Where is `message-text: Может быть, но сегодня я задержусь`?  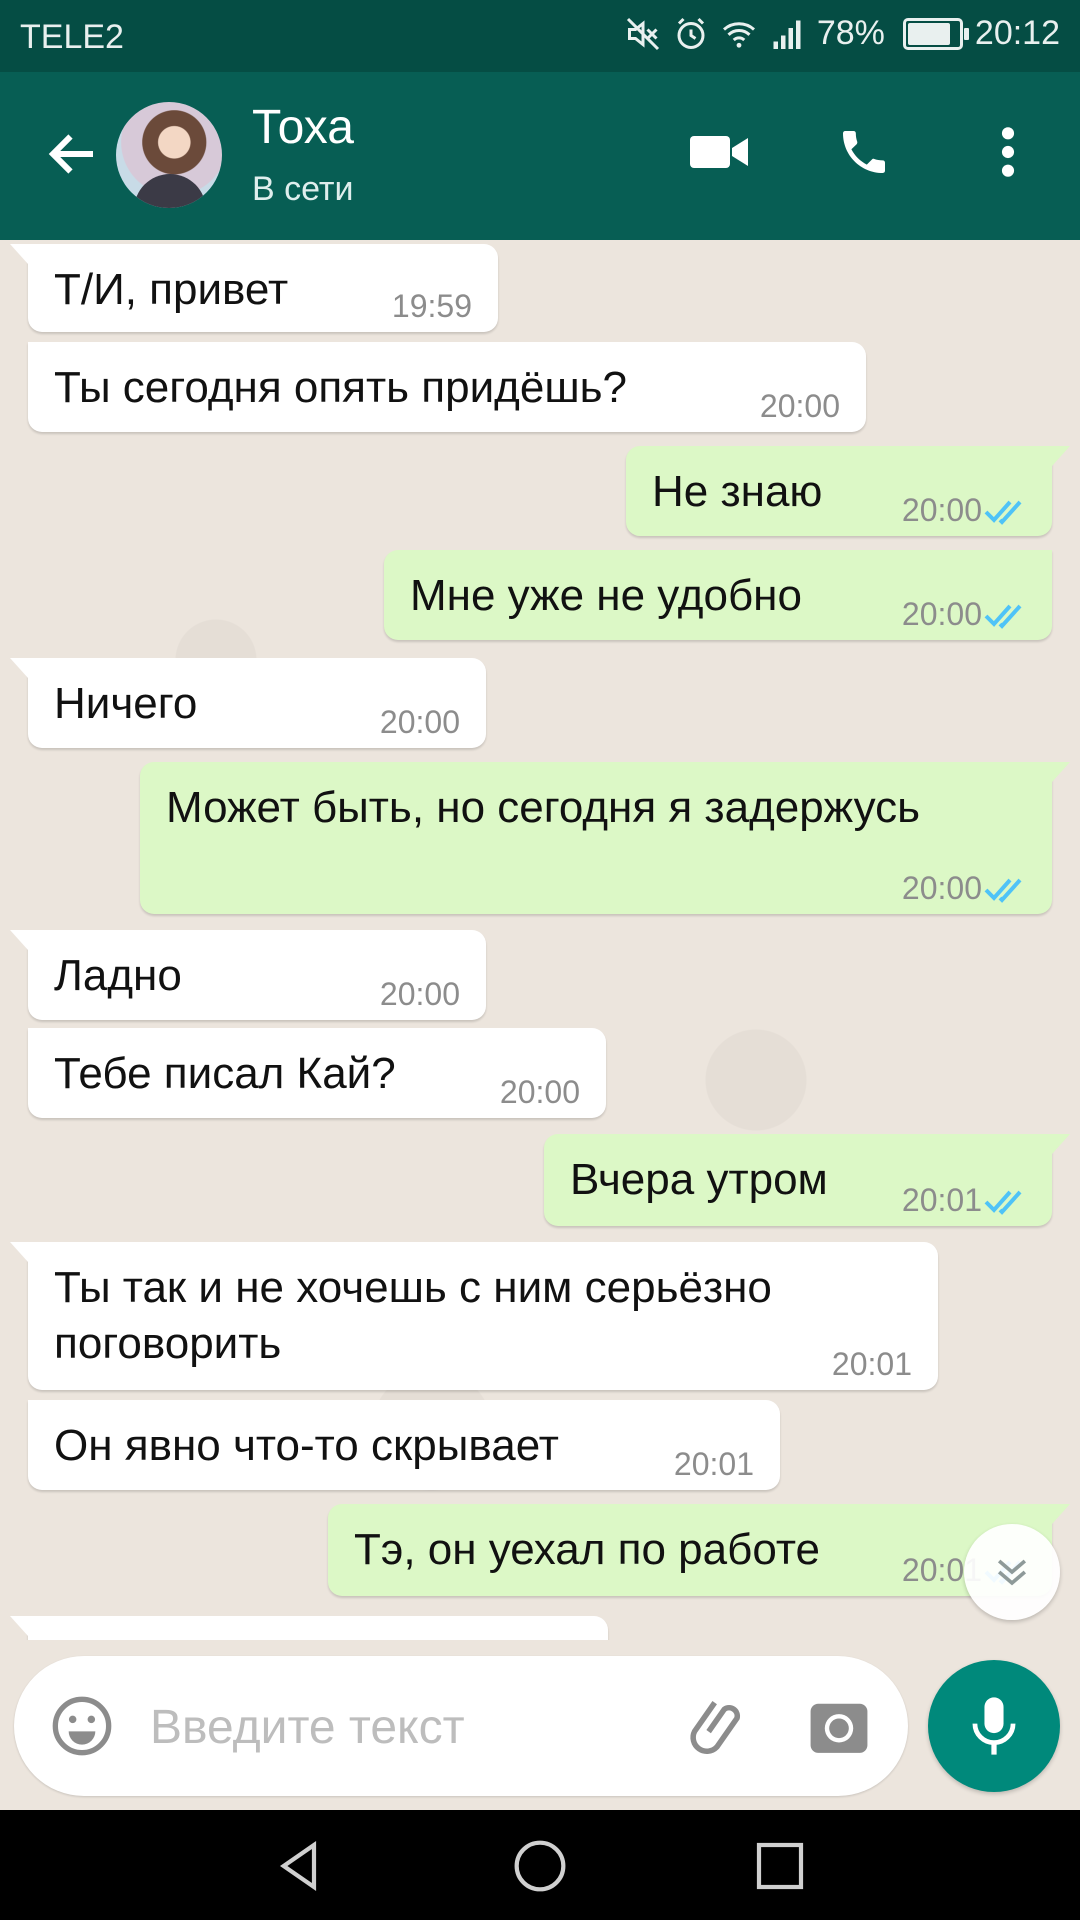
message-text: Может быть, но сегодня я задержусь is located at coordinates (543, 807).